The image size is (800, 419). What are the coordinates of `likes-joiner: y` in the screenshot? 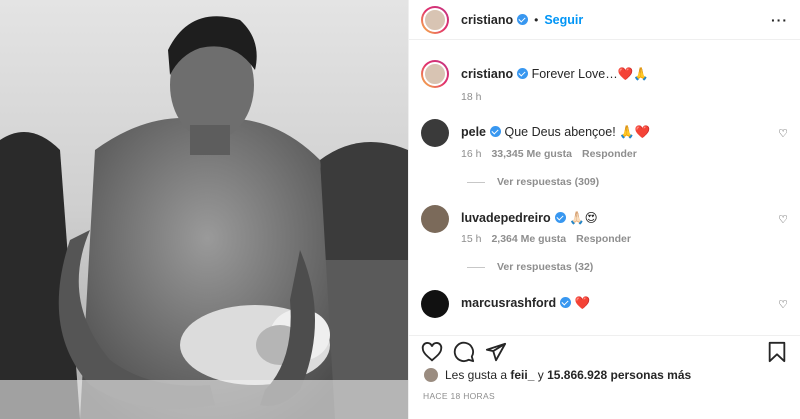 It's located at (540, 375).